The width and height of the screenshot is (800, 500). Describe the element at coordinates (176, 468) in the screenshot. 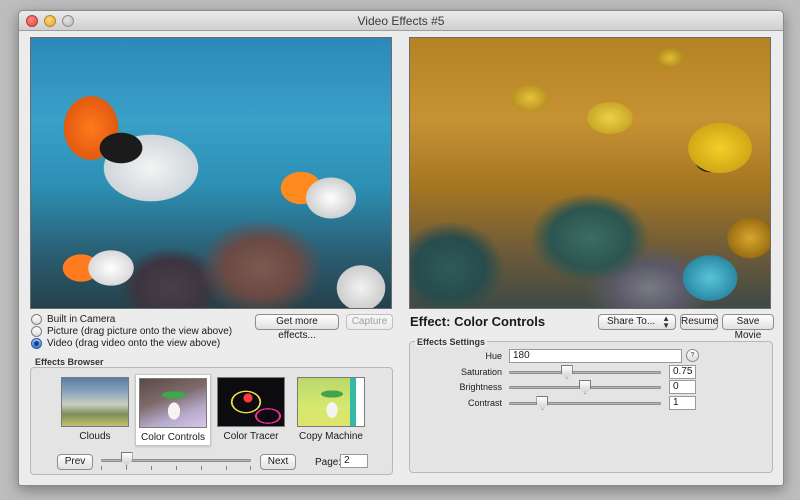

I see `page-slider-ticks` at that location.